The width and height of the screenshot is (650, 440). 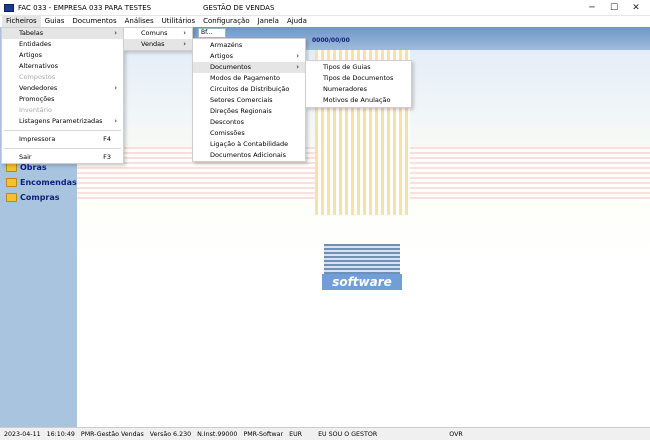 What do you see at coordinates (179, 21) in the screenshot?
I see `menu-utilitarios: Utilitários` at bounding box center [179, 21].